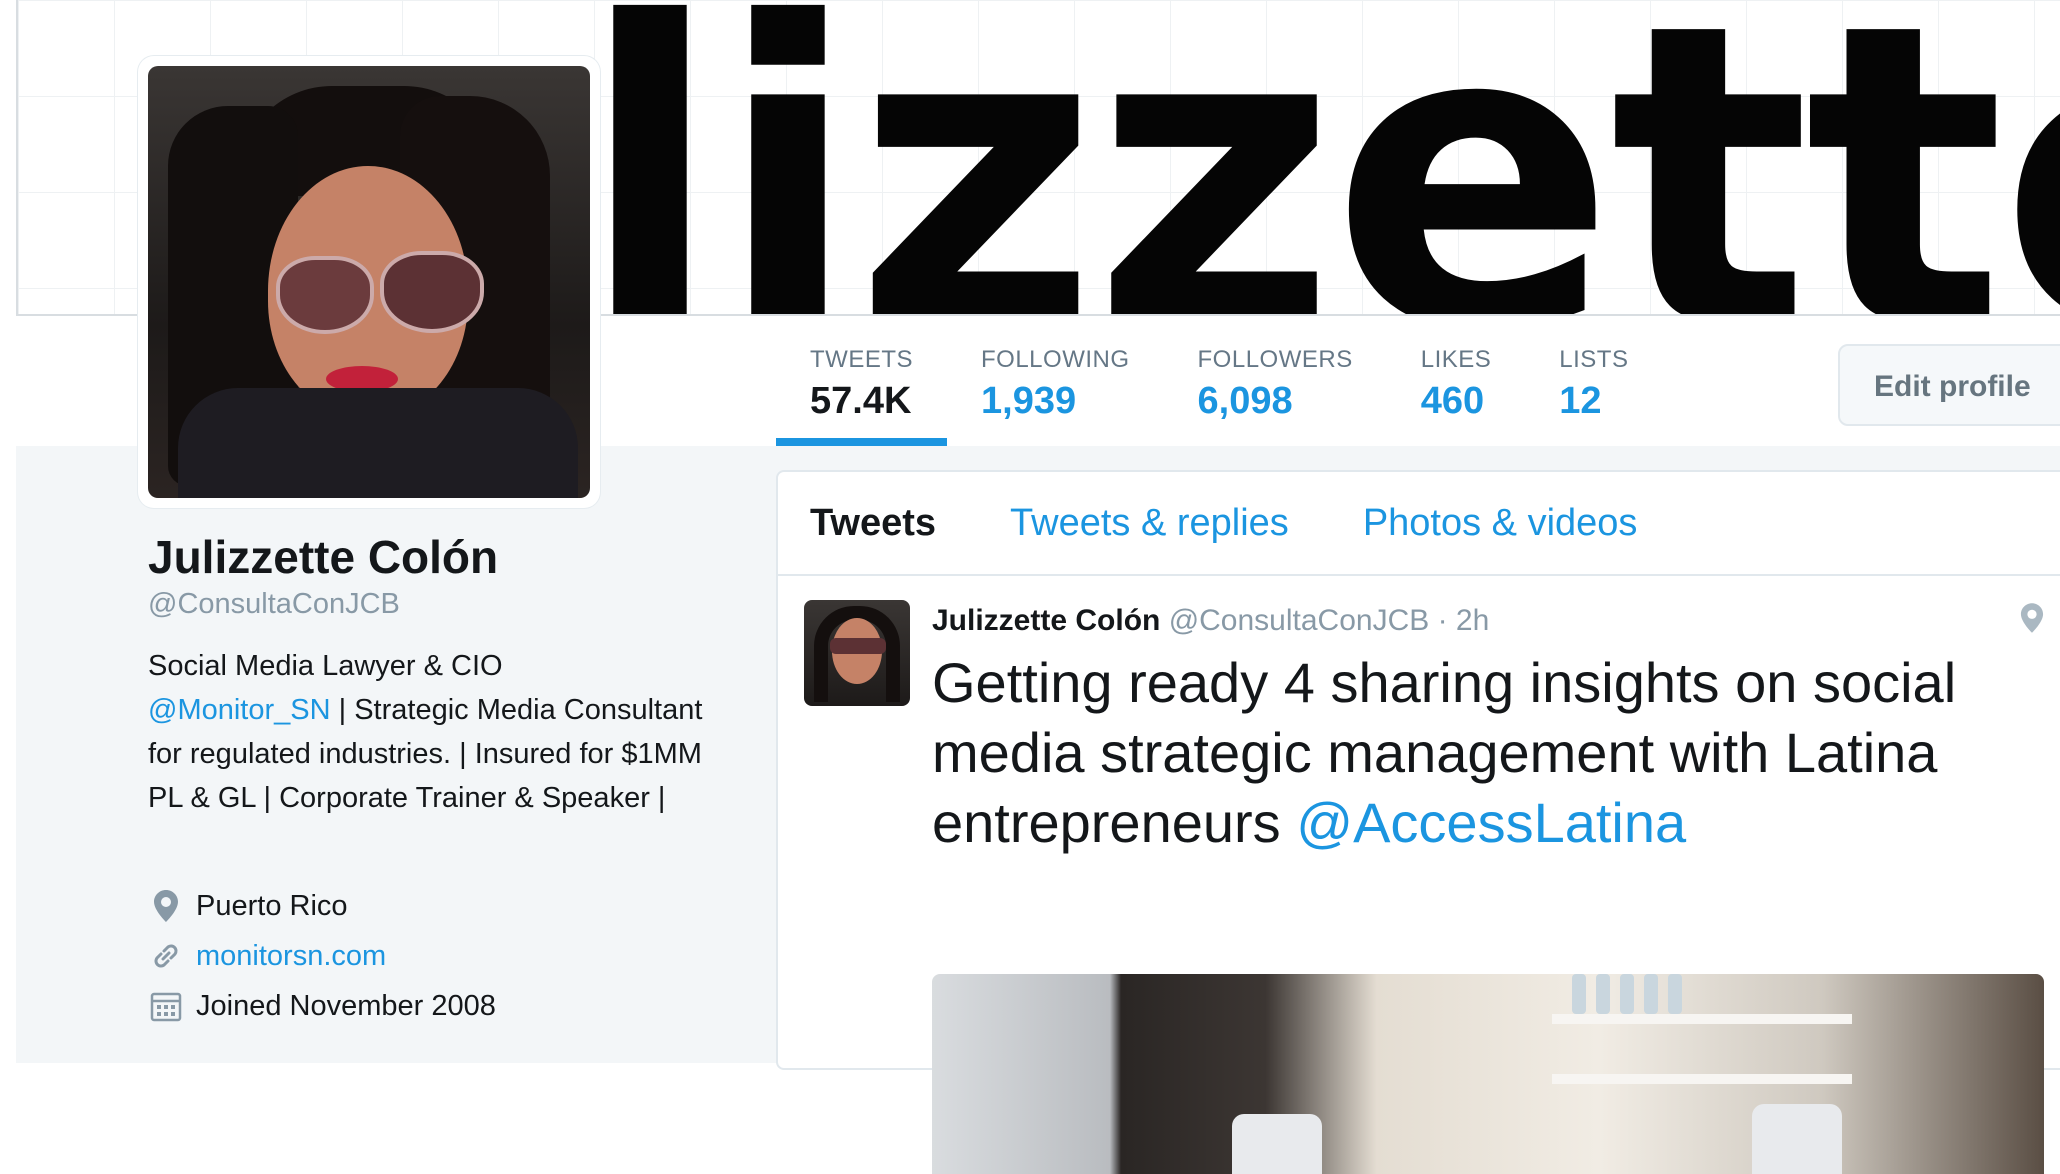 Image resolution: width=2060 pixels, height=1174 pixels. I want to click on joined-text: Joined November 2008, so click(346, 1005).